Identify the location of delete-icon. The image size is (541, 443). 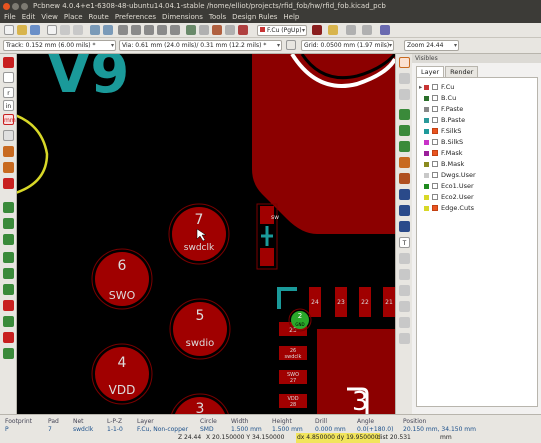
(404, 290).